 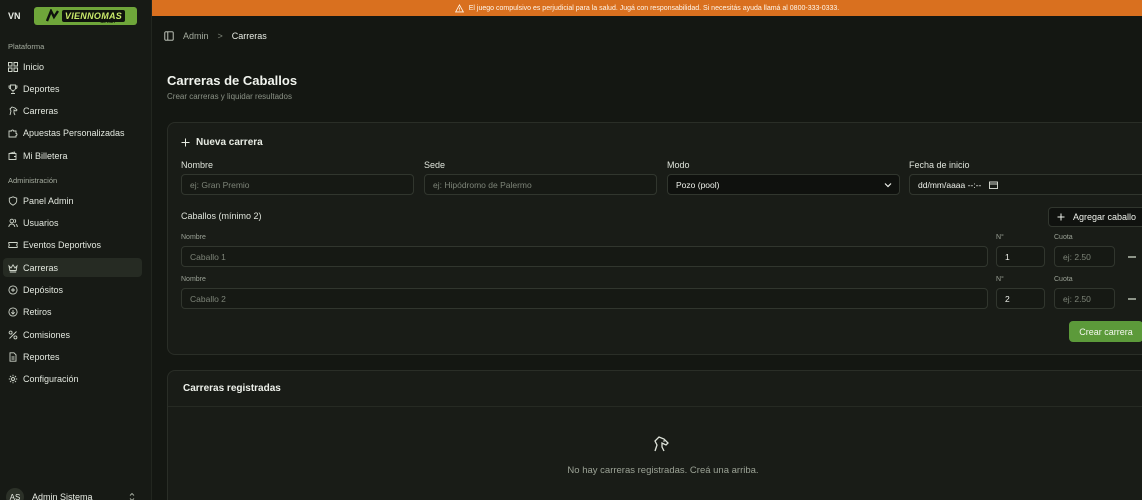 I want to click on horse-number-input: 1, so click(x=1020, y=256).